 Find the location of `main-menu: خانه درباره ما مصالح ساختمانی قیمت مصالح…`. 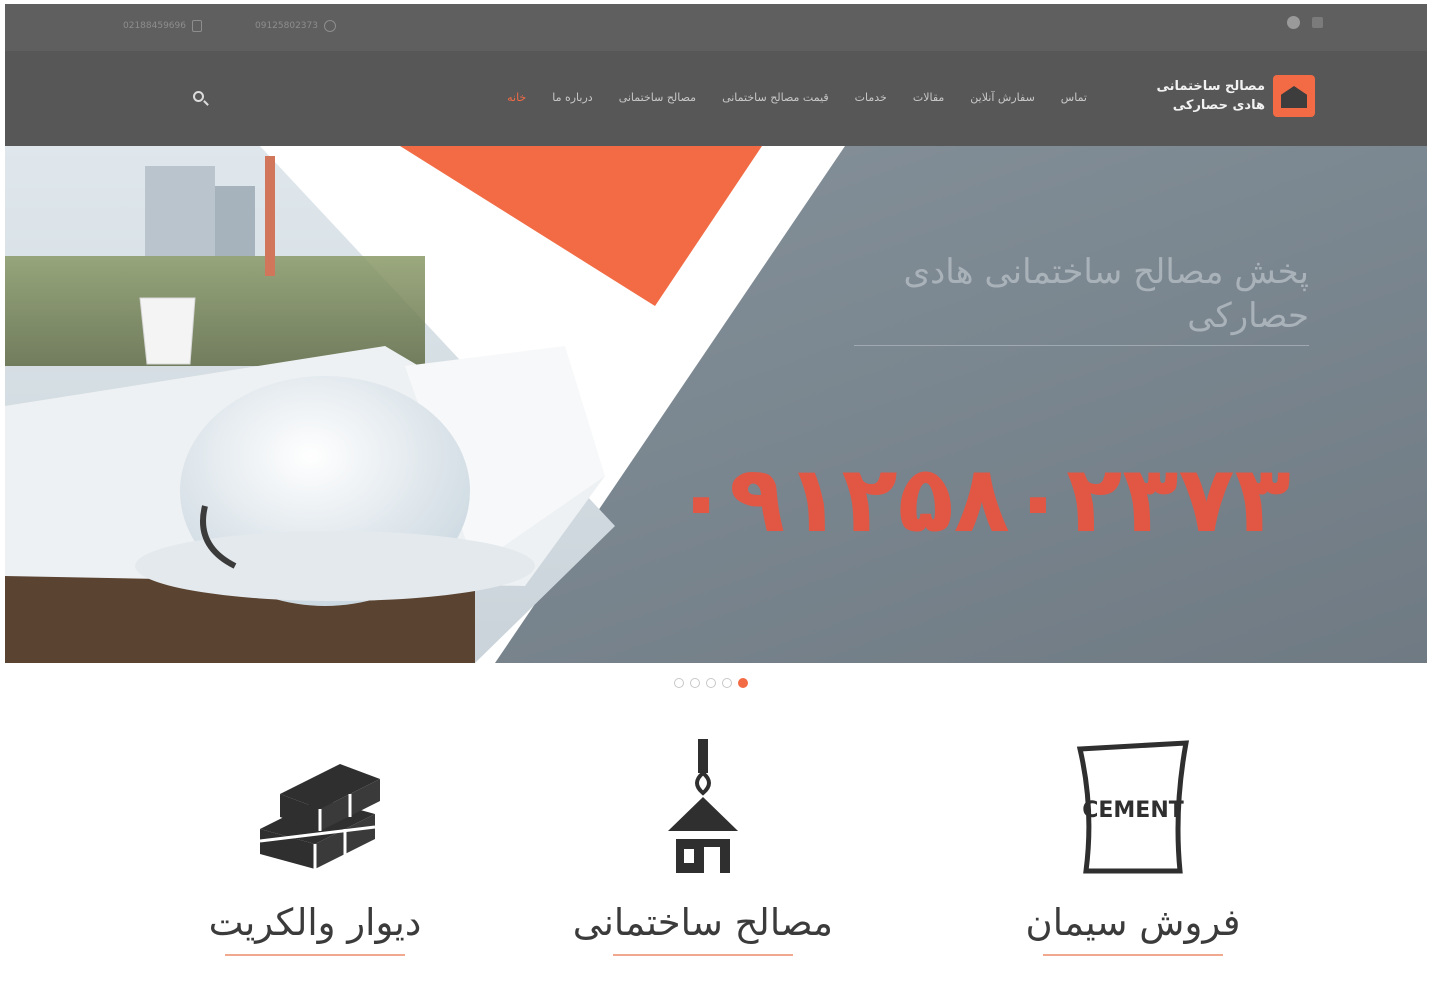

main-menu: خانه درباره ما مصالح ساختمانی قیمت مصالح… is located at coordinates (797, 97).